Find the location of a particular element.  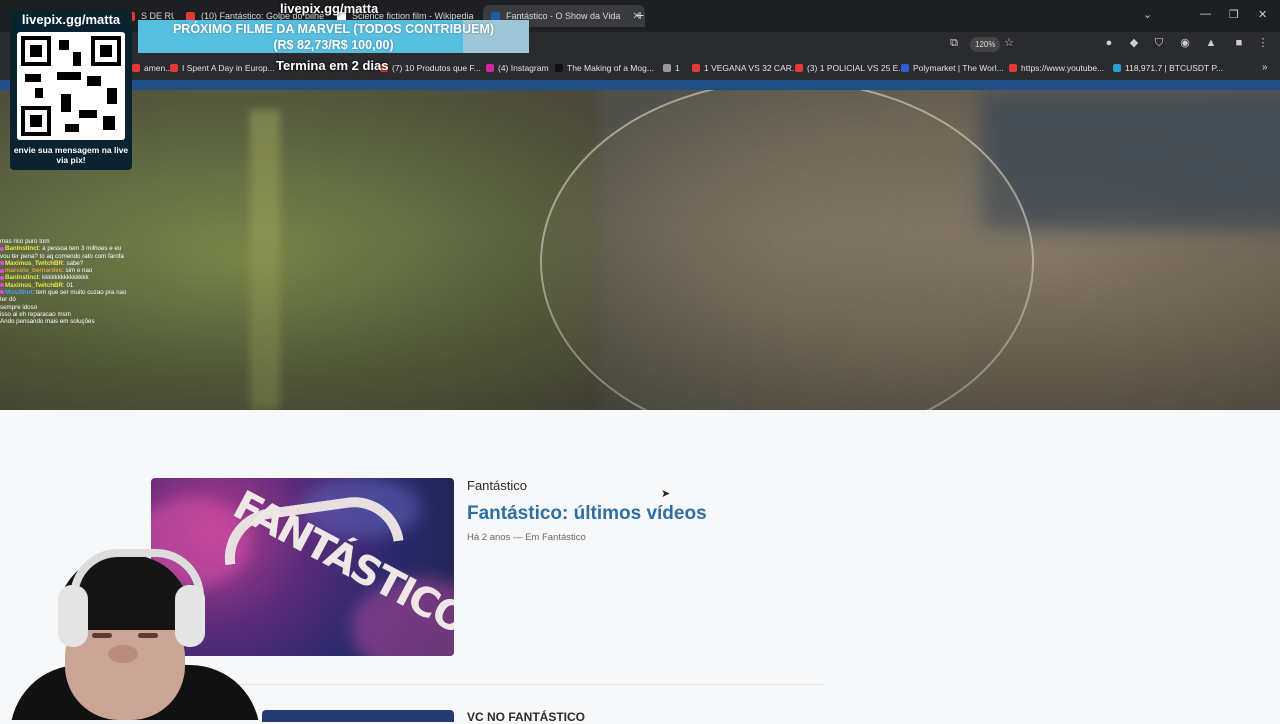

bookmark-star-icon: ☆ is located at coordinates (1009, 43).